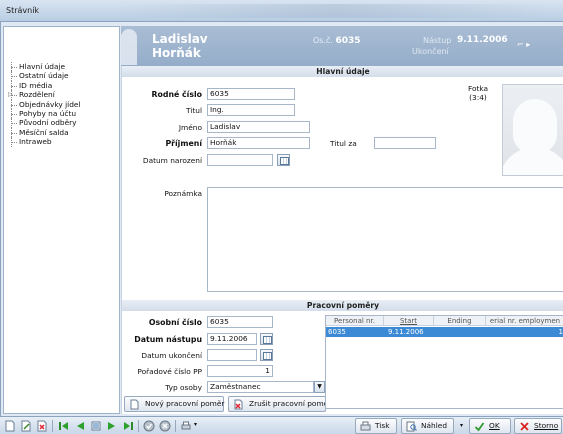  I want to click on preview-button: Náhled ▾, so click(432, 426).